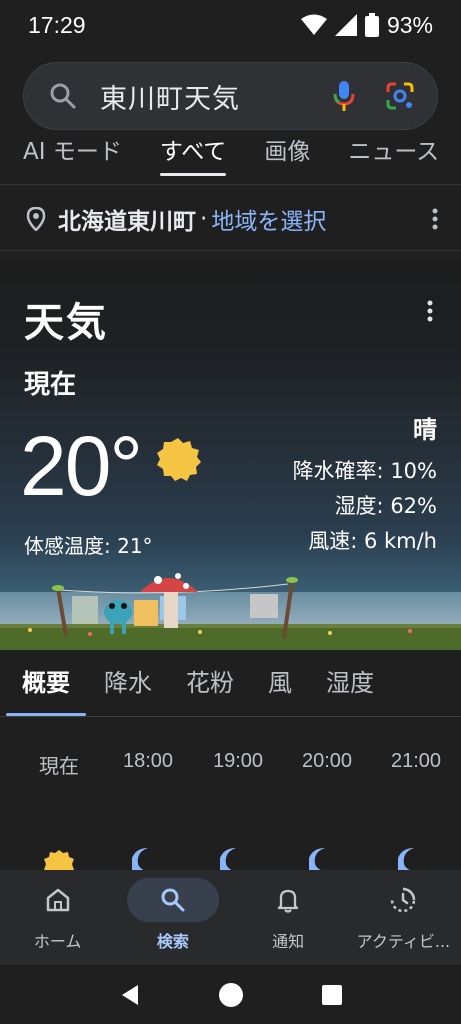 The width and height of the screenshot is (461, 1024). What do you see at coordinates (313, 24) in the screenshot?
I see `wifi-icon` at bounding box center [313, 24].